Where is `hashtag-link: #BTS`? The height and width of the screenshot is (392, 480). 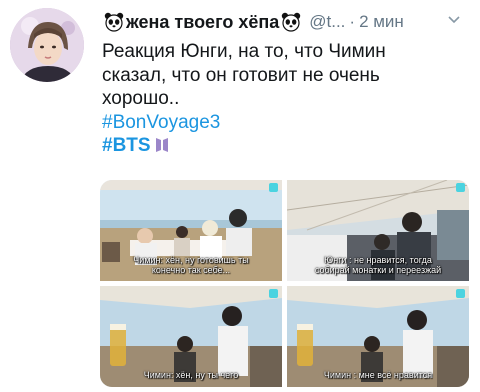
hashtag-link: #BTS is located at coordinates (126, 145).